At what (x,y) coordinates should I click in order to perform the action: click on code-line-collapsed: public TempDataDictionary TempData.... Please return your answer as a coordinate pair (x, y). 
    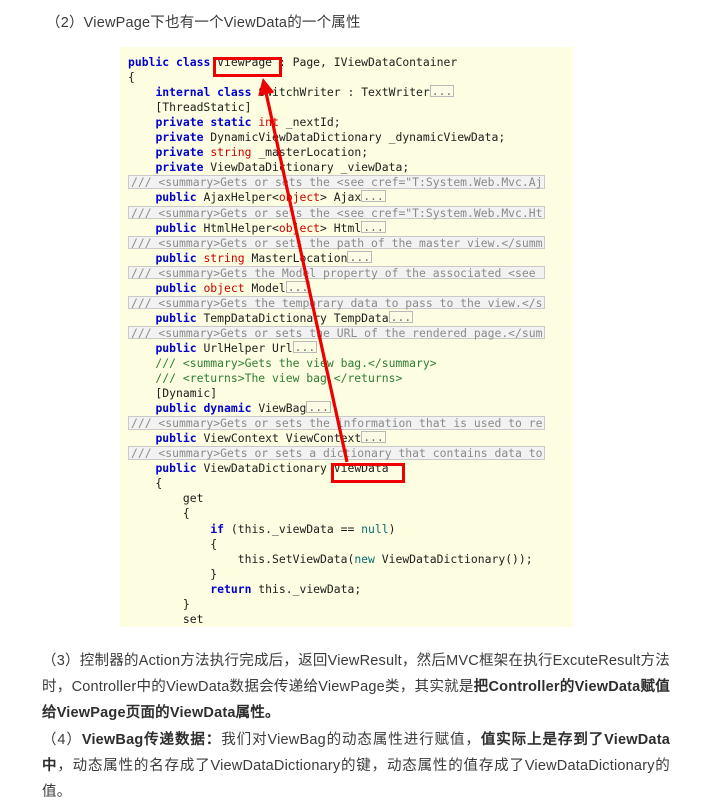
    Looking at the image, I should click on (346, 318).